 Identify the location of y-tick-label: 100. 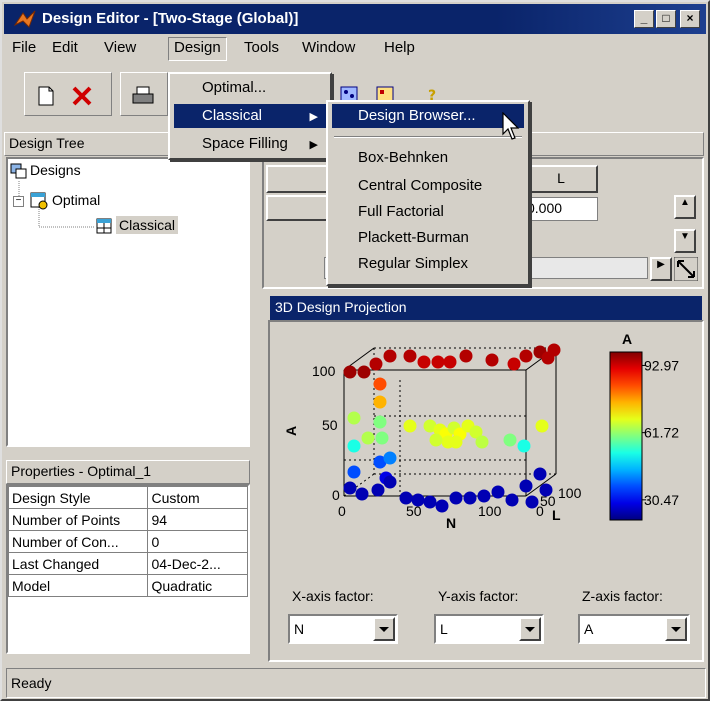
(570, 493).